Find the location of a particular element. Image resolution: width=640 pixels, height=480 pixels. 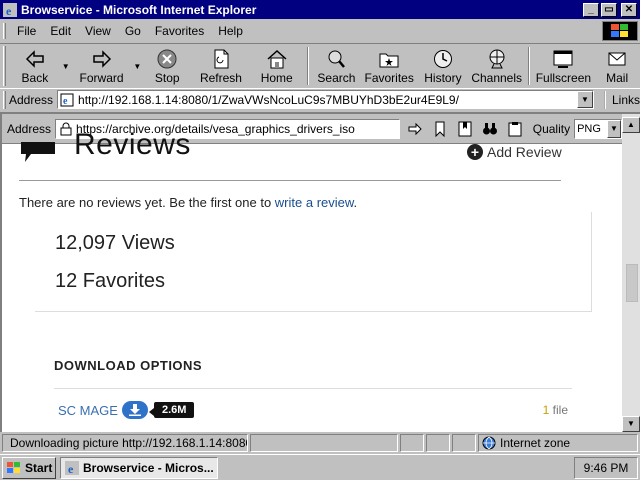

status-zone: Internet zone is located at coordinates (535, 443).